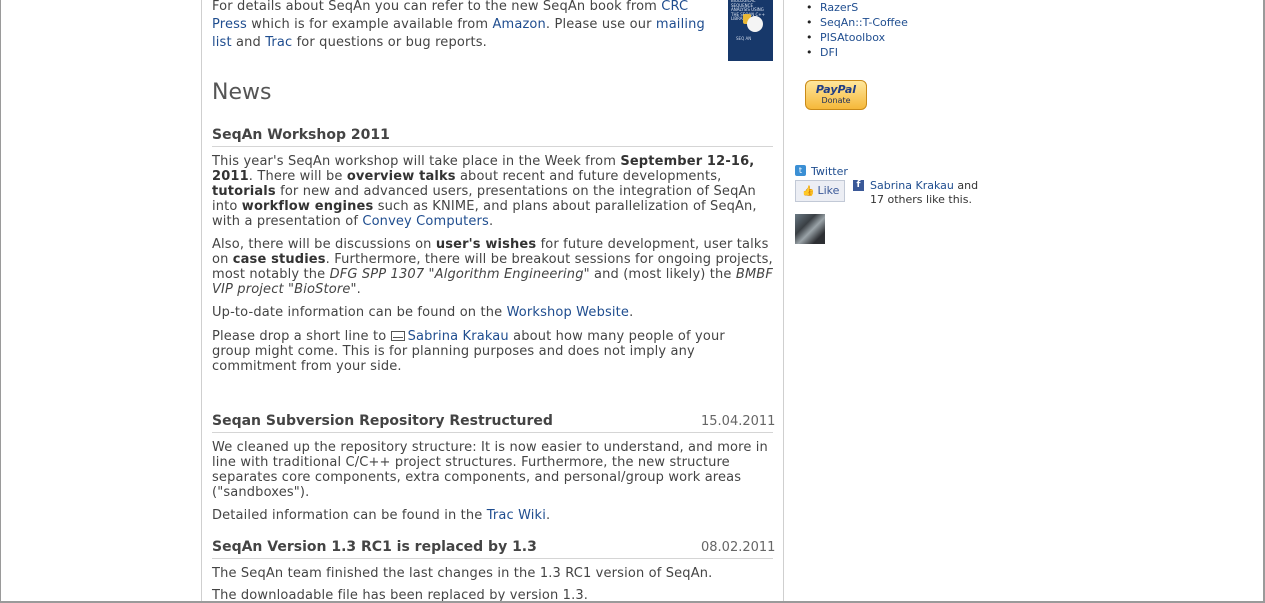  I want to click on email-icon, so click(397, 336).